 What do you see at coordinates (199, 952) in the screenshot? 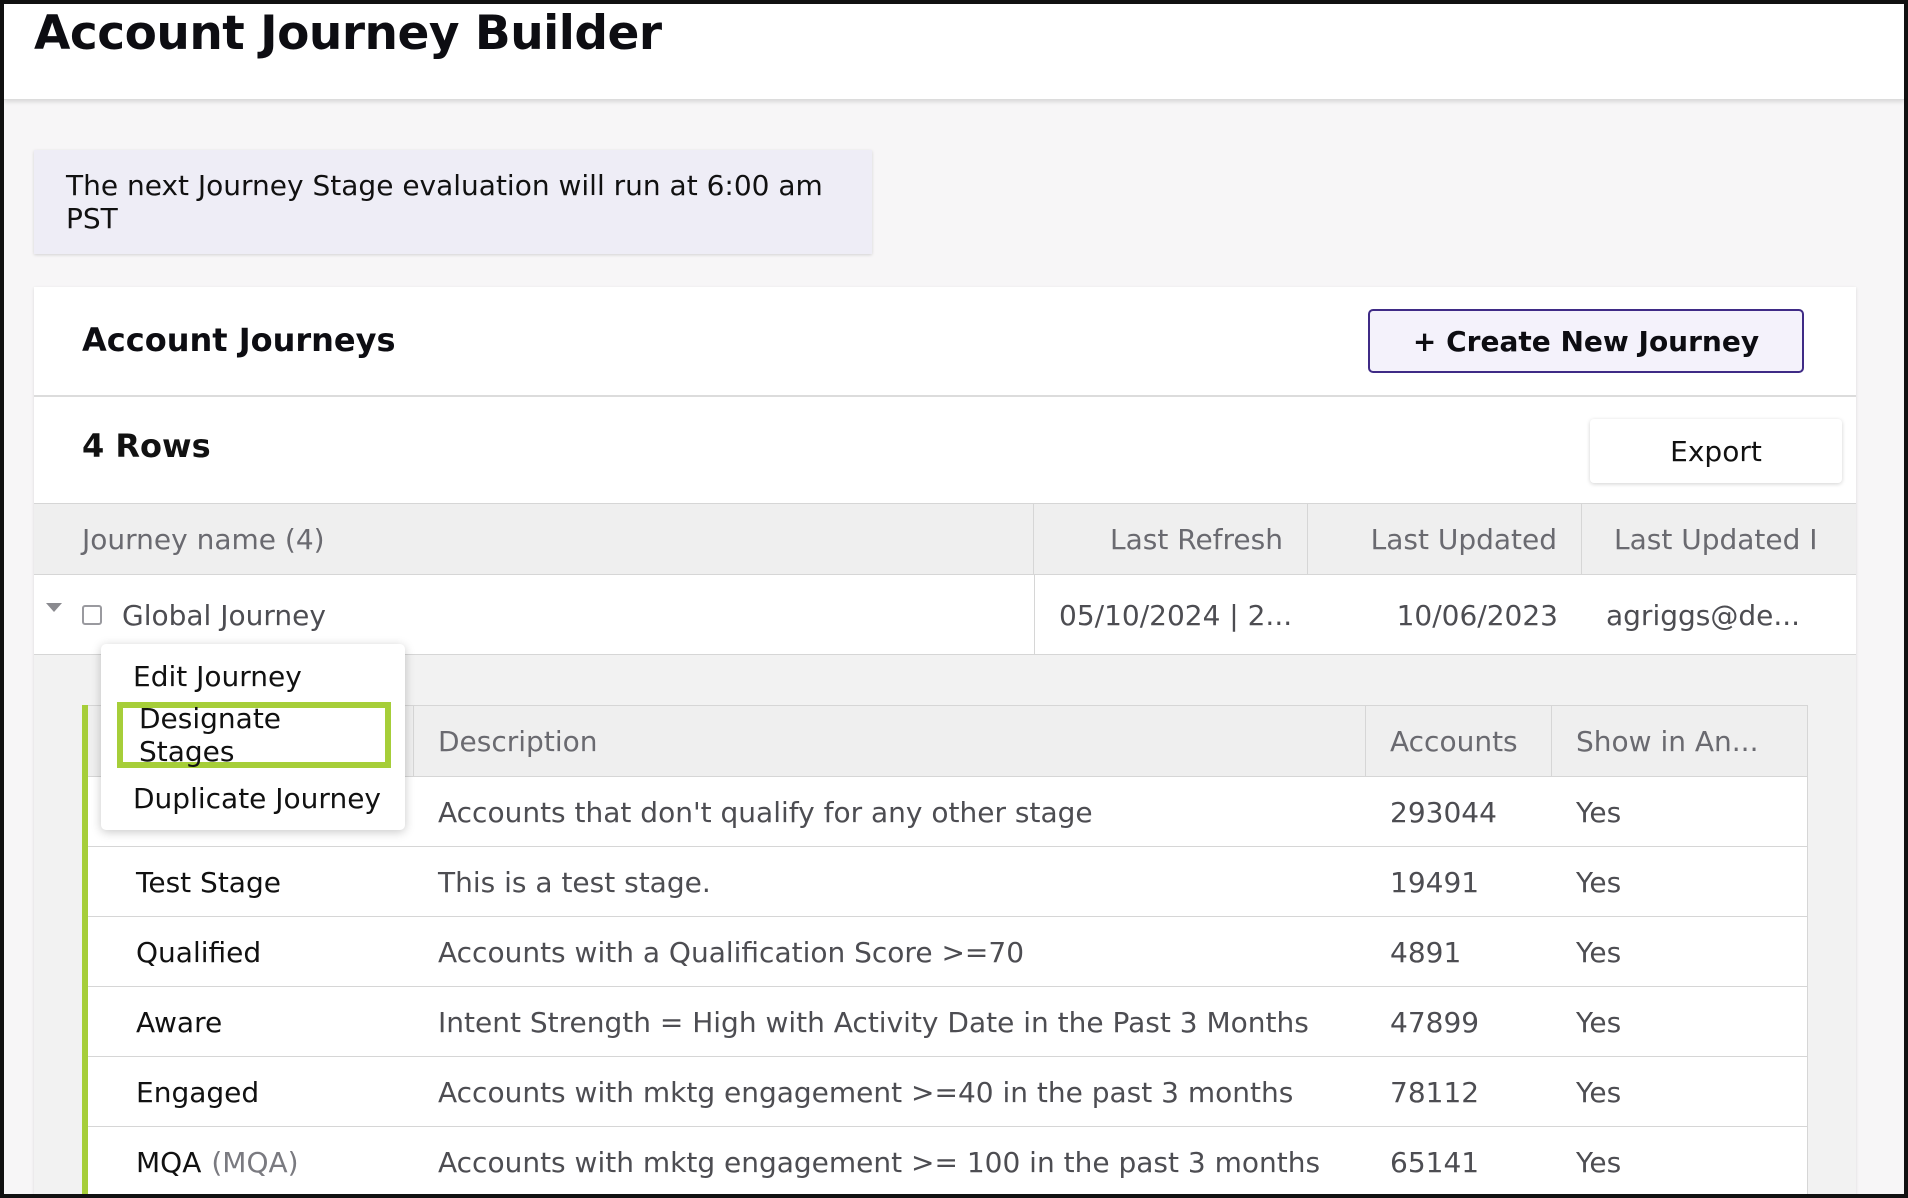
I see `stage-name: Qualified` at bounding box center [199, 952].